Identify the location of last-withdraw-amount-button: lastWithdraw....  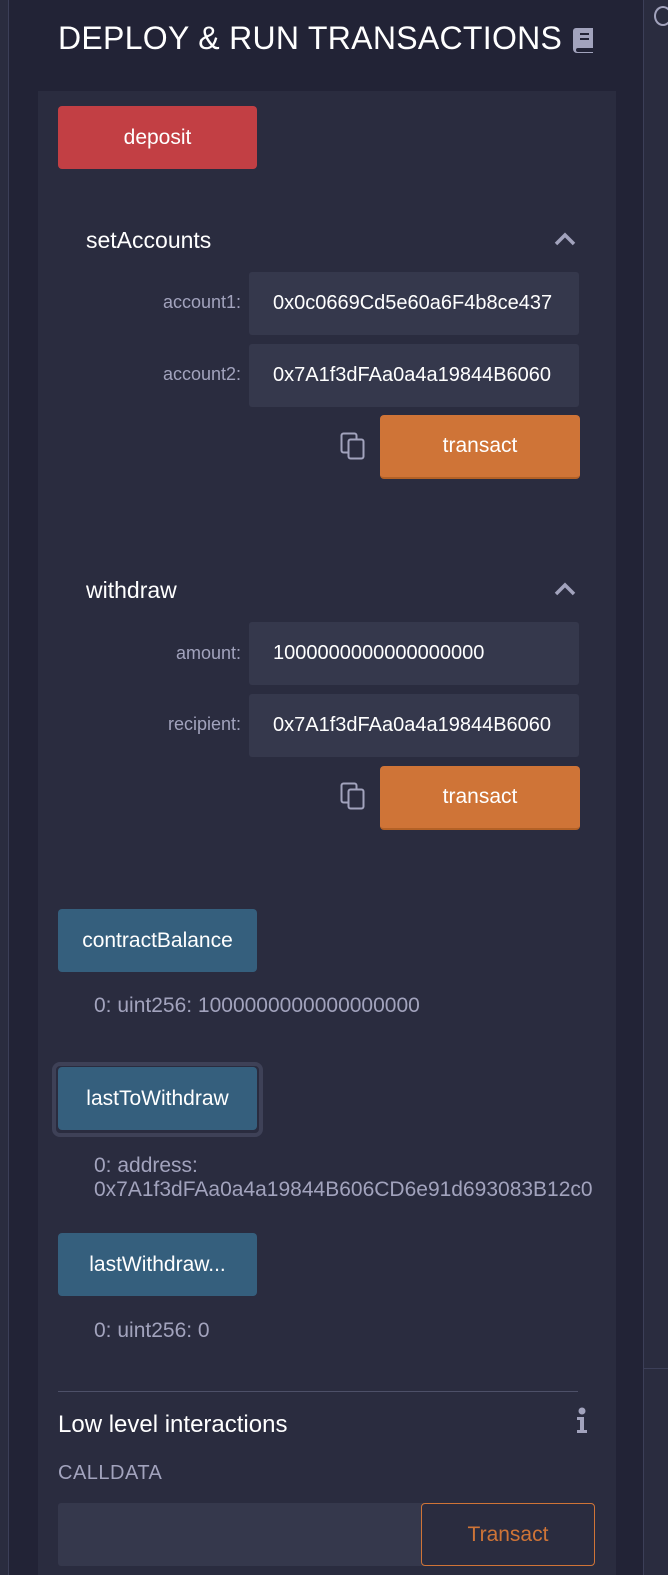
(157, 1264).